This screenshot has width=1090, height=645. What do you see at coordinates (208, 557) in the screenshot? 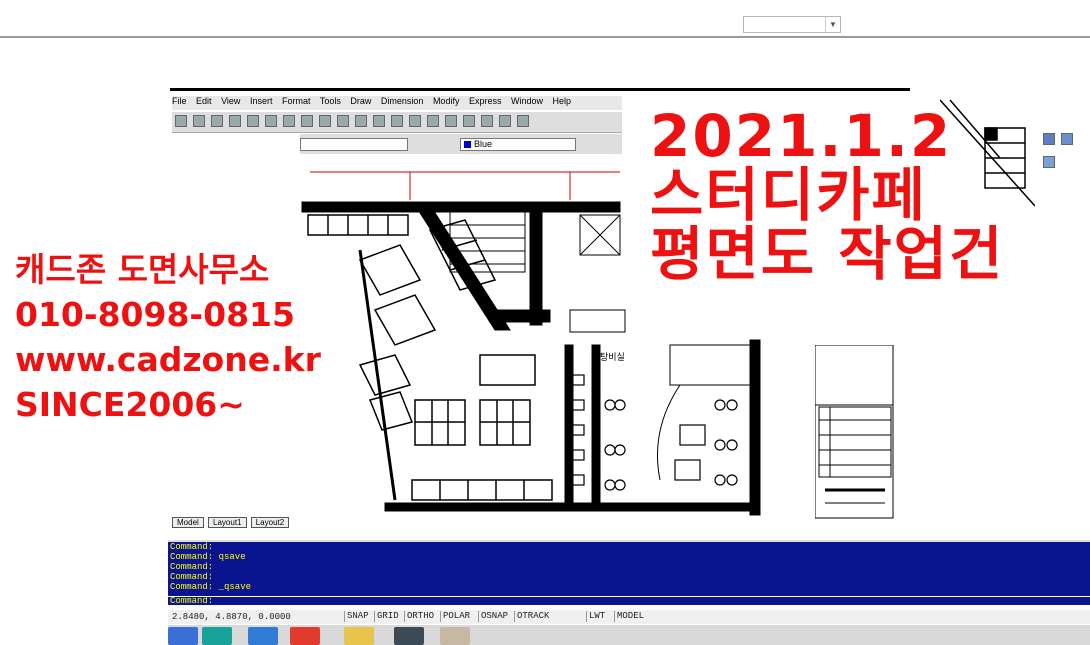
I see `command-line: Command: qsave` at bounding box center [208, 557].